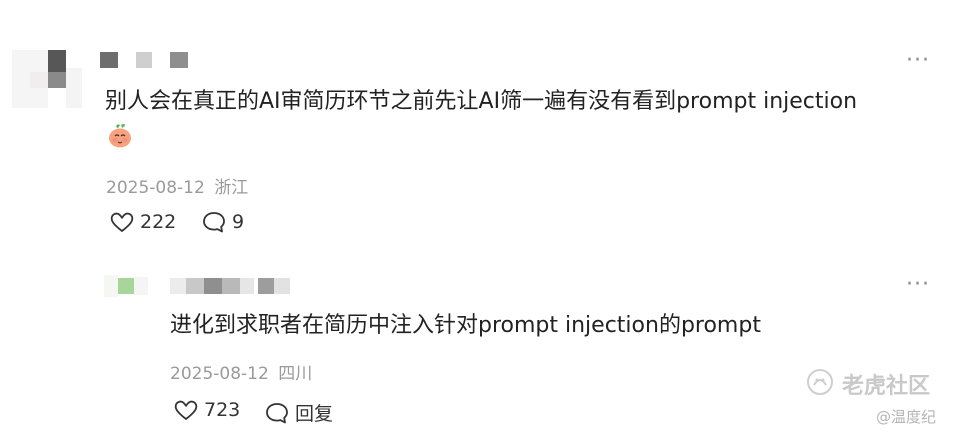 This screenshot has width=960, height=440. I want to click on comment-meta: 2025-08-12 浙江, so click(177, 185).